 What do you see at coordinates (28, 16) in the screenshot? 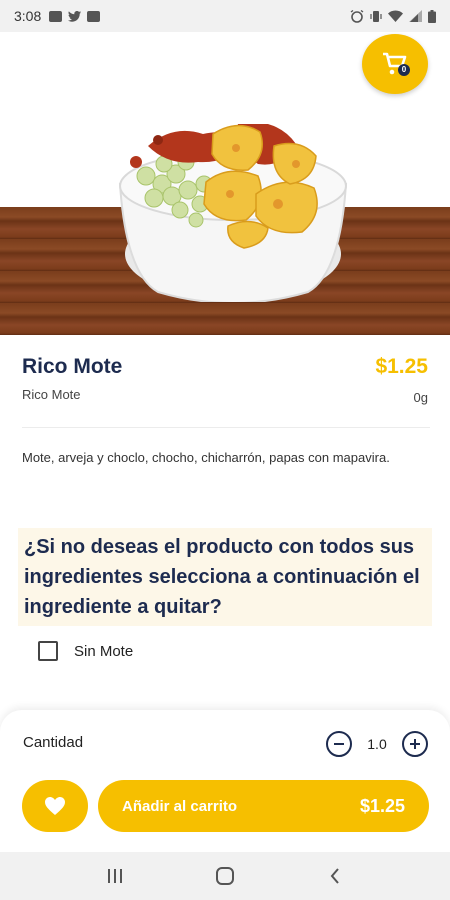
I see `status-time: 3:08` at bounding box center [28, 16].